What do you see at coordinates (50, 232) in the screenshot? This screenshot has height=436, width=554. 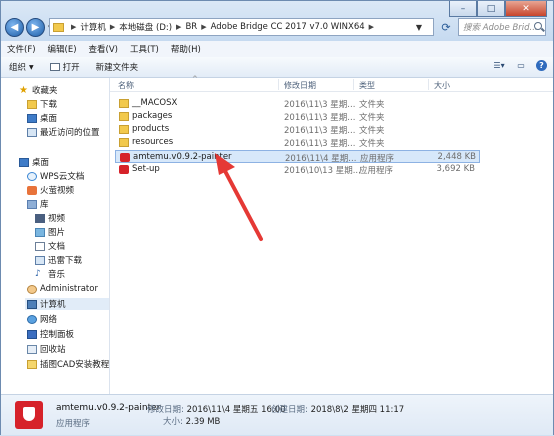 I see `nav-pictures: 图片` at bounding box center [50, 232].